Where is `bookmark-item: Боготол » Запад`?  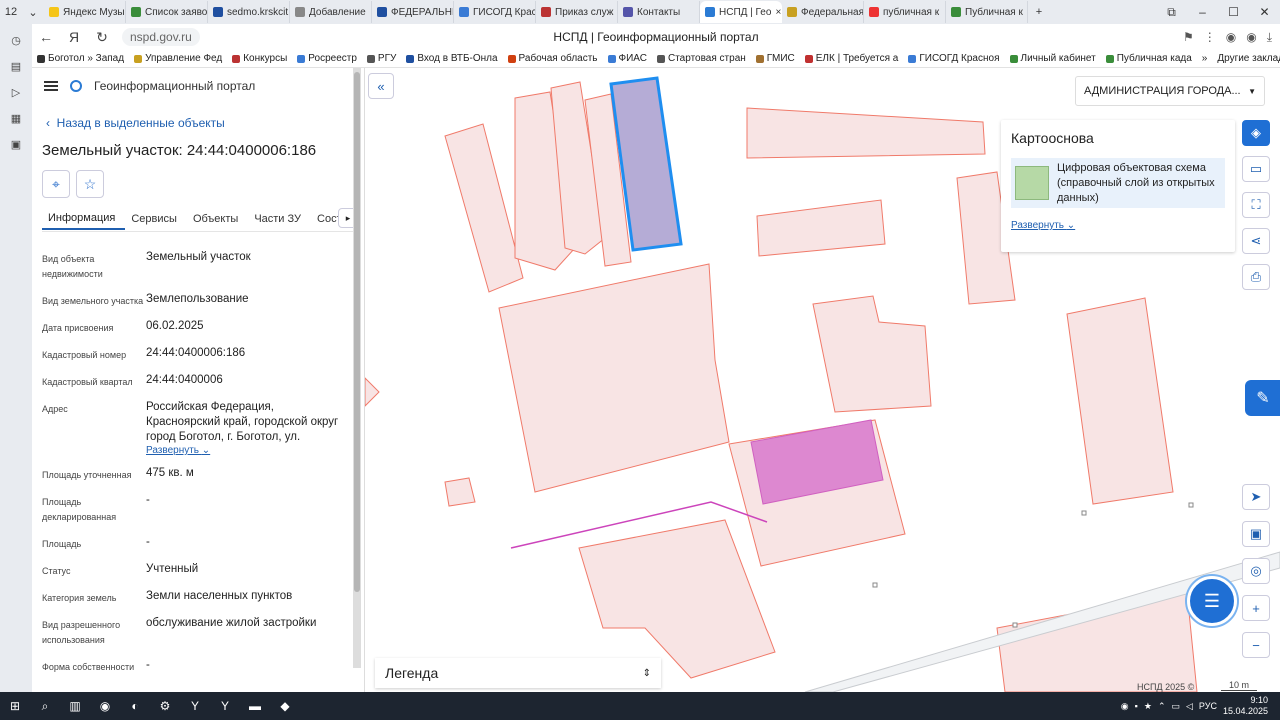 bookmark-item: Боготол » Запад is located at coordinates (80, 58).